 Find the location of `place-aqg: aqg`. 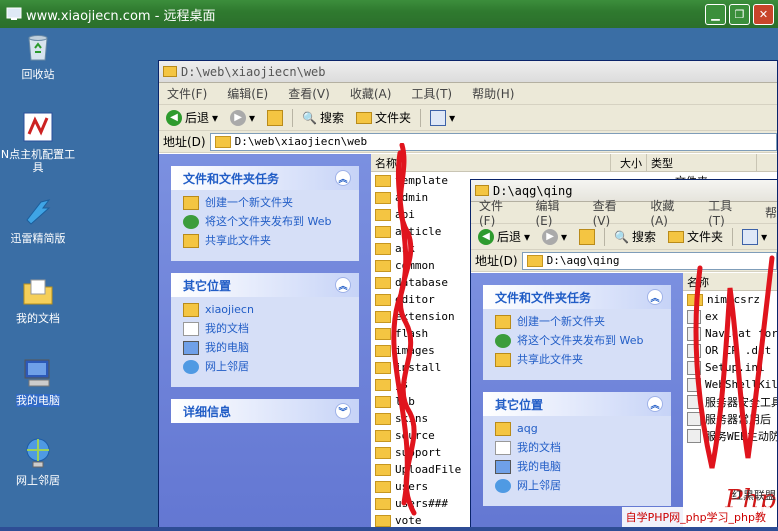

place-aqg: aqg is located at coordinates (578, 429).